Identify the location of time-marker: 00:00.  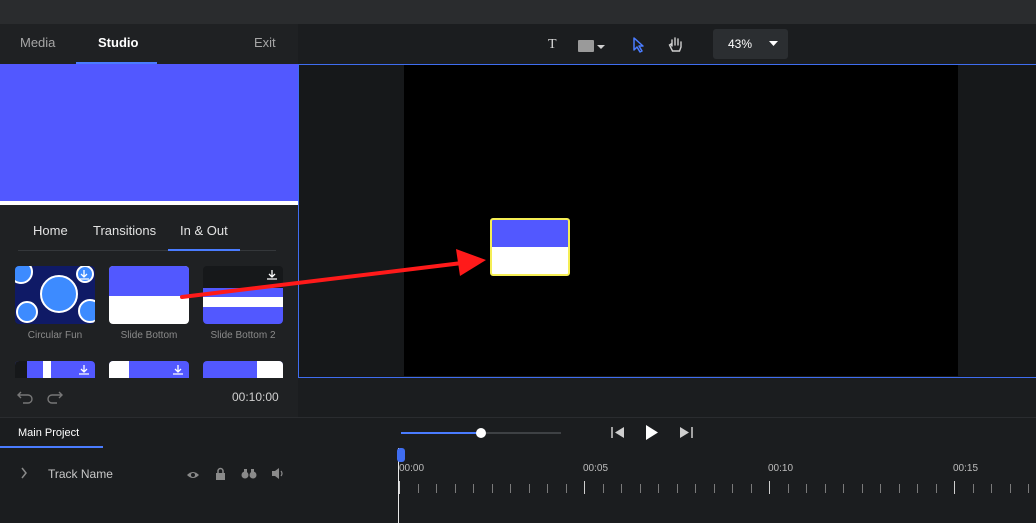
(412, 468).